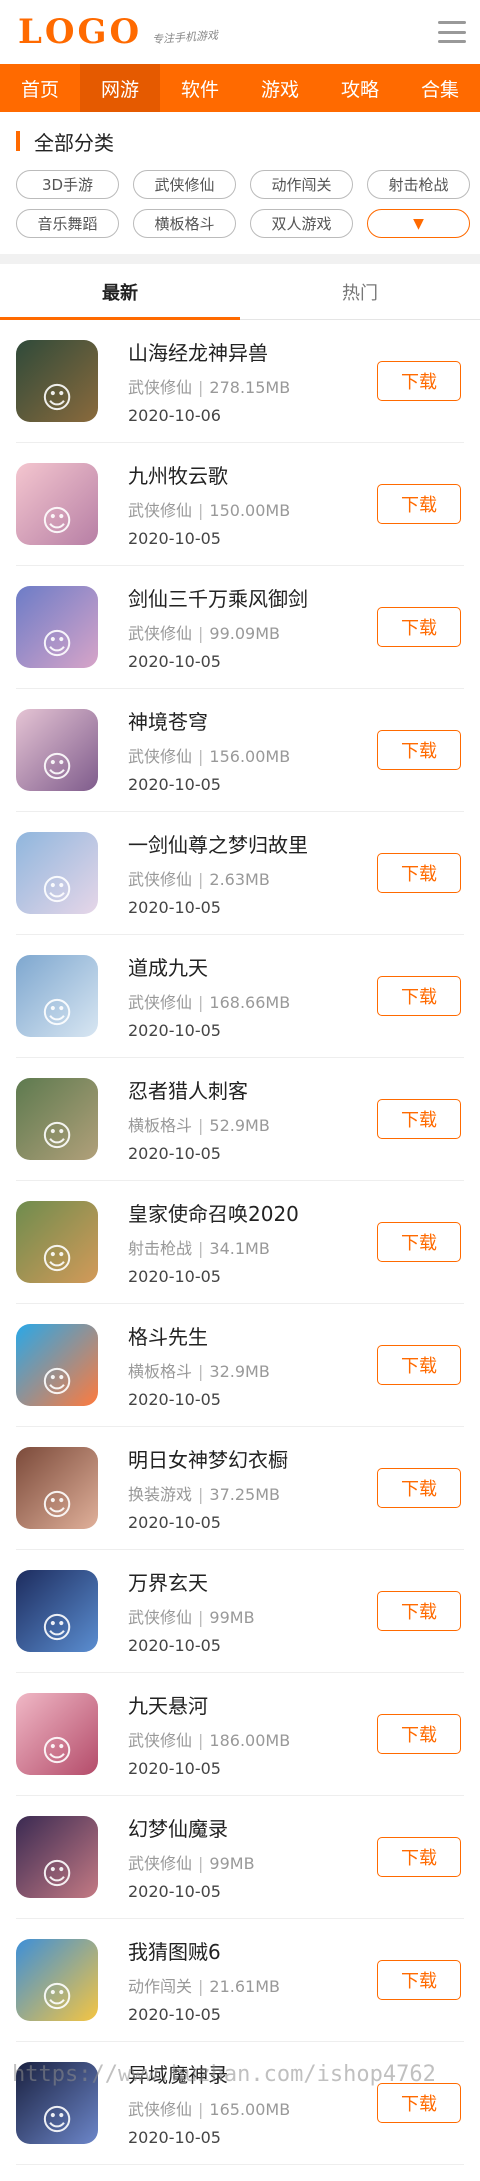  Describe the element at coordinates (252, 351) in the screenshot. I see `game-title: 山海经龙神异兽` at that location.